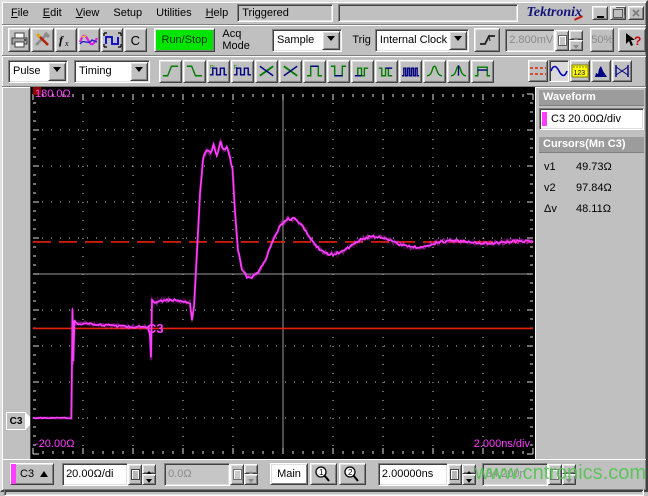 This screenshot has height=496, width=648. What do you see at coordinates (505, 474) in the screenshot?
I see `delay-value: 34.200n` at bounding box center [505, 474].